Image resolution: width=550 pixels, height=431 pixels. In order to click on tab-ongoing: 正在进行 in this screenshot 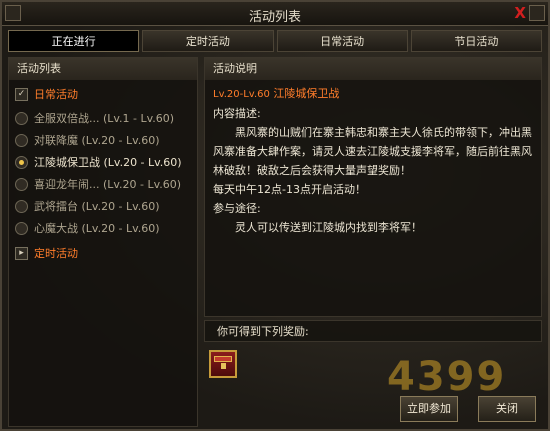, I will do `click(74, 41)`.